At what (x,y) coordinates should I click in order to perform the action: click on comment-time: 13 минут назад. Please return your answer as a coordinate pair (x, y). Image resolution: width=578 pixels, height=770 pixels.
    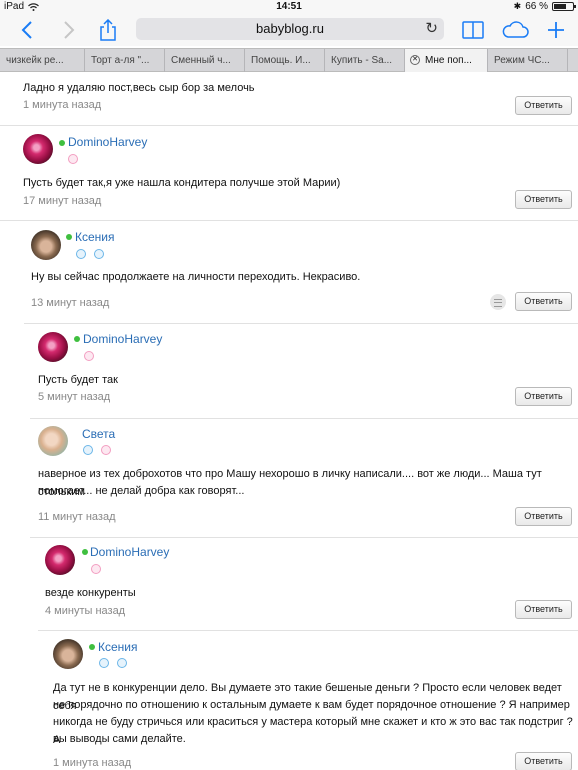
    Looking at the image, I should click on (70, 303).